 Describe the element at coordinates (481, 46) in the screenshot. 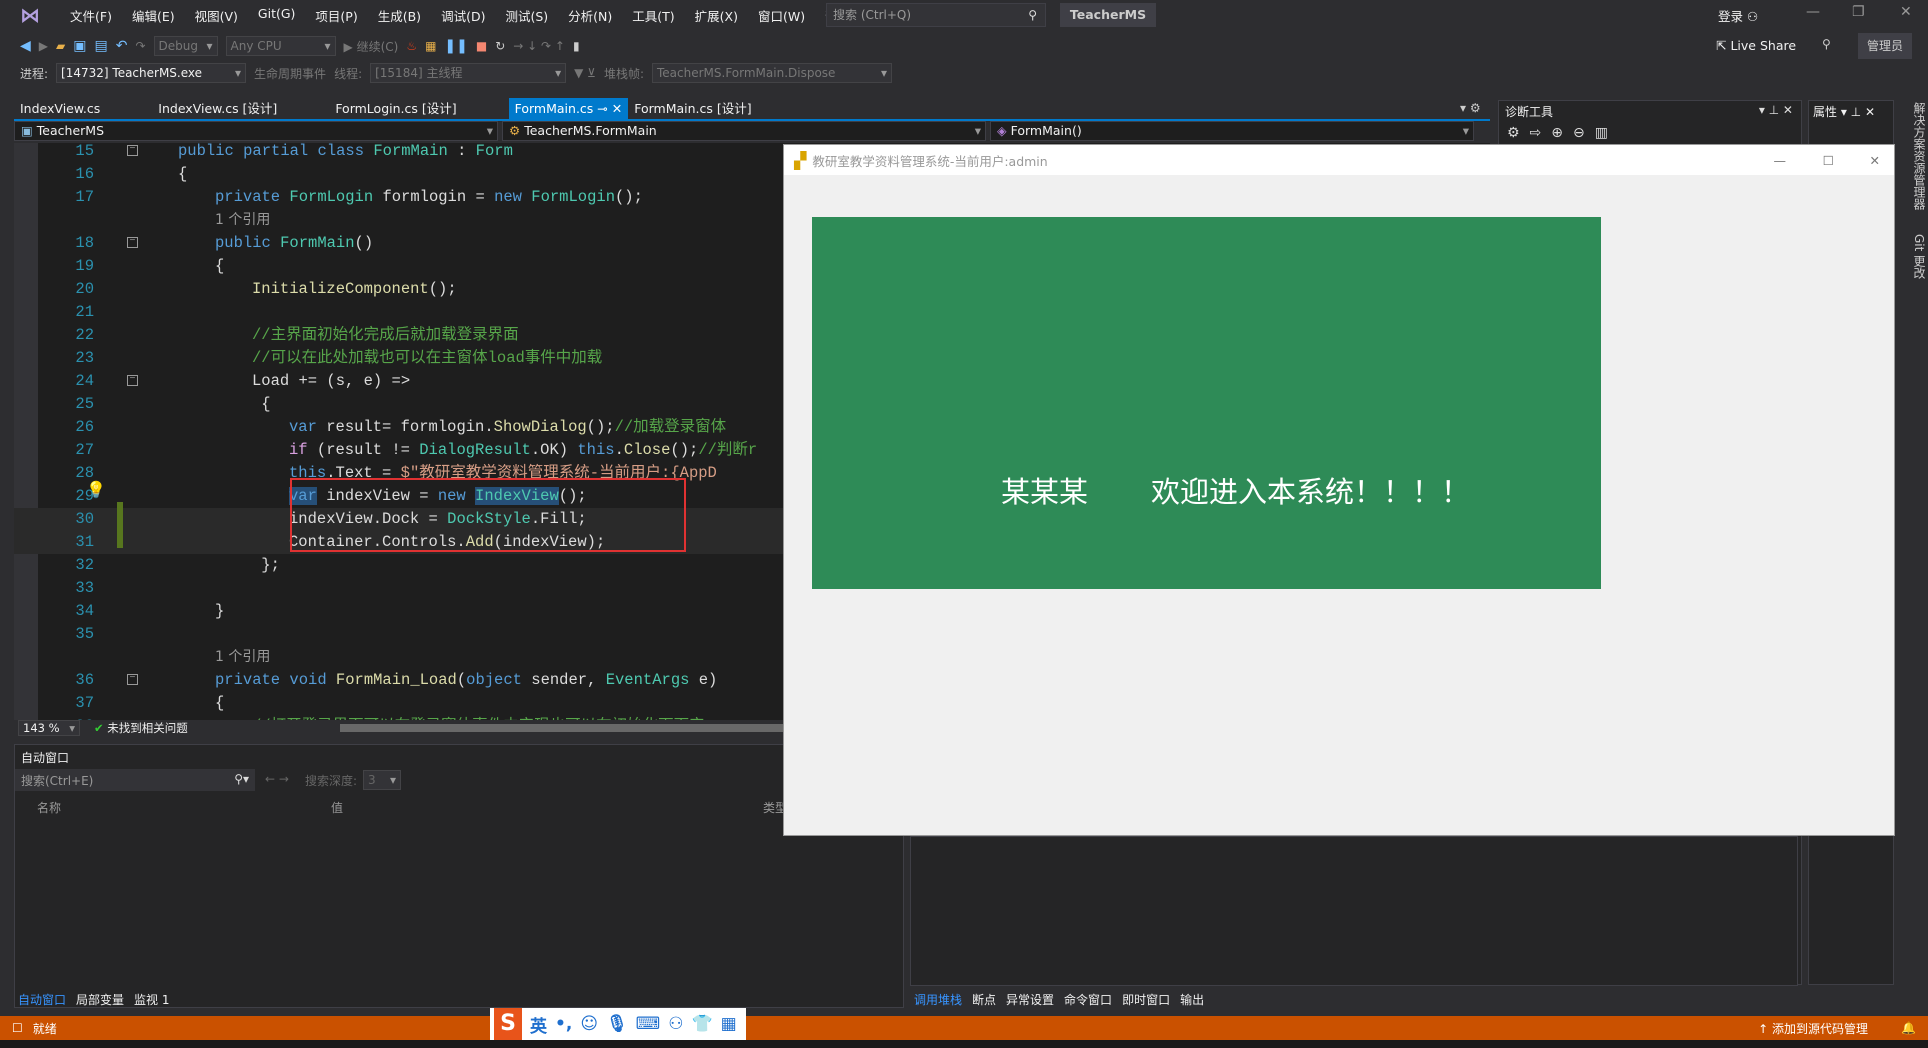

I see `stop-icon: ■` at that location.